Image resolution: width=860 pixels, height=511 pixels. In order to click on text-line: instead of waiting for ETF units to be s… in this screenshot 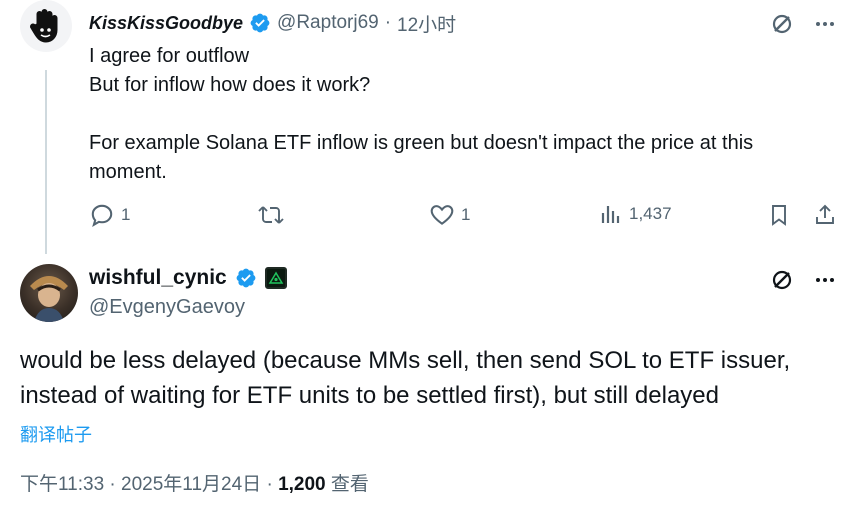, I will do `click(369, 395)`.